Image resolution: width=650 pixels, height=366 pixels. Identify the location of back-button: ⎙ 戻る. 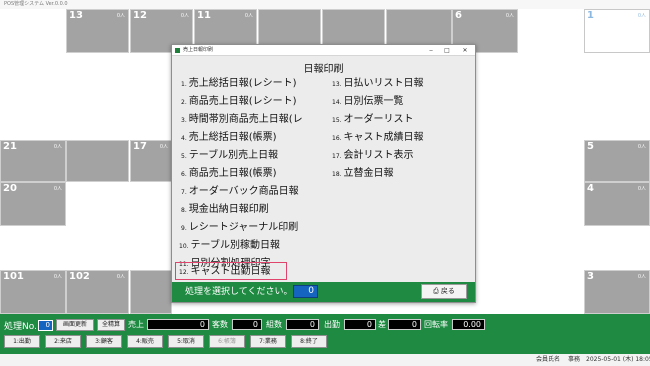
(444, 291).